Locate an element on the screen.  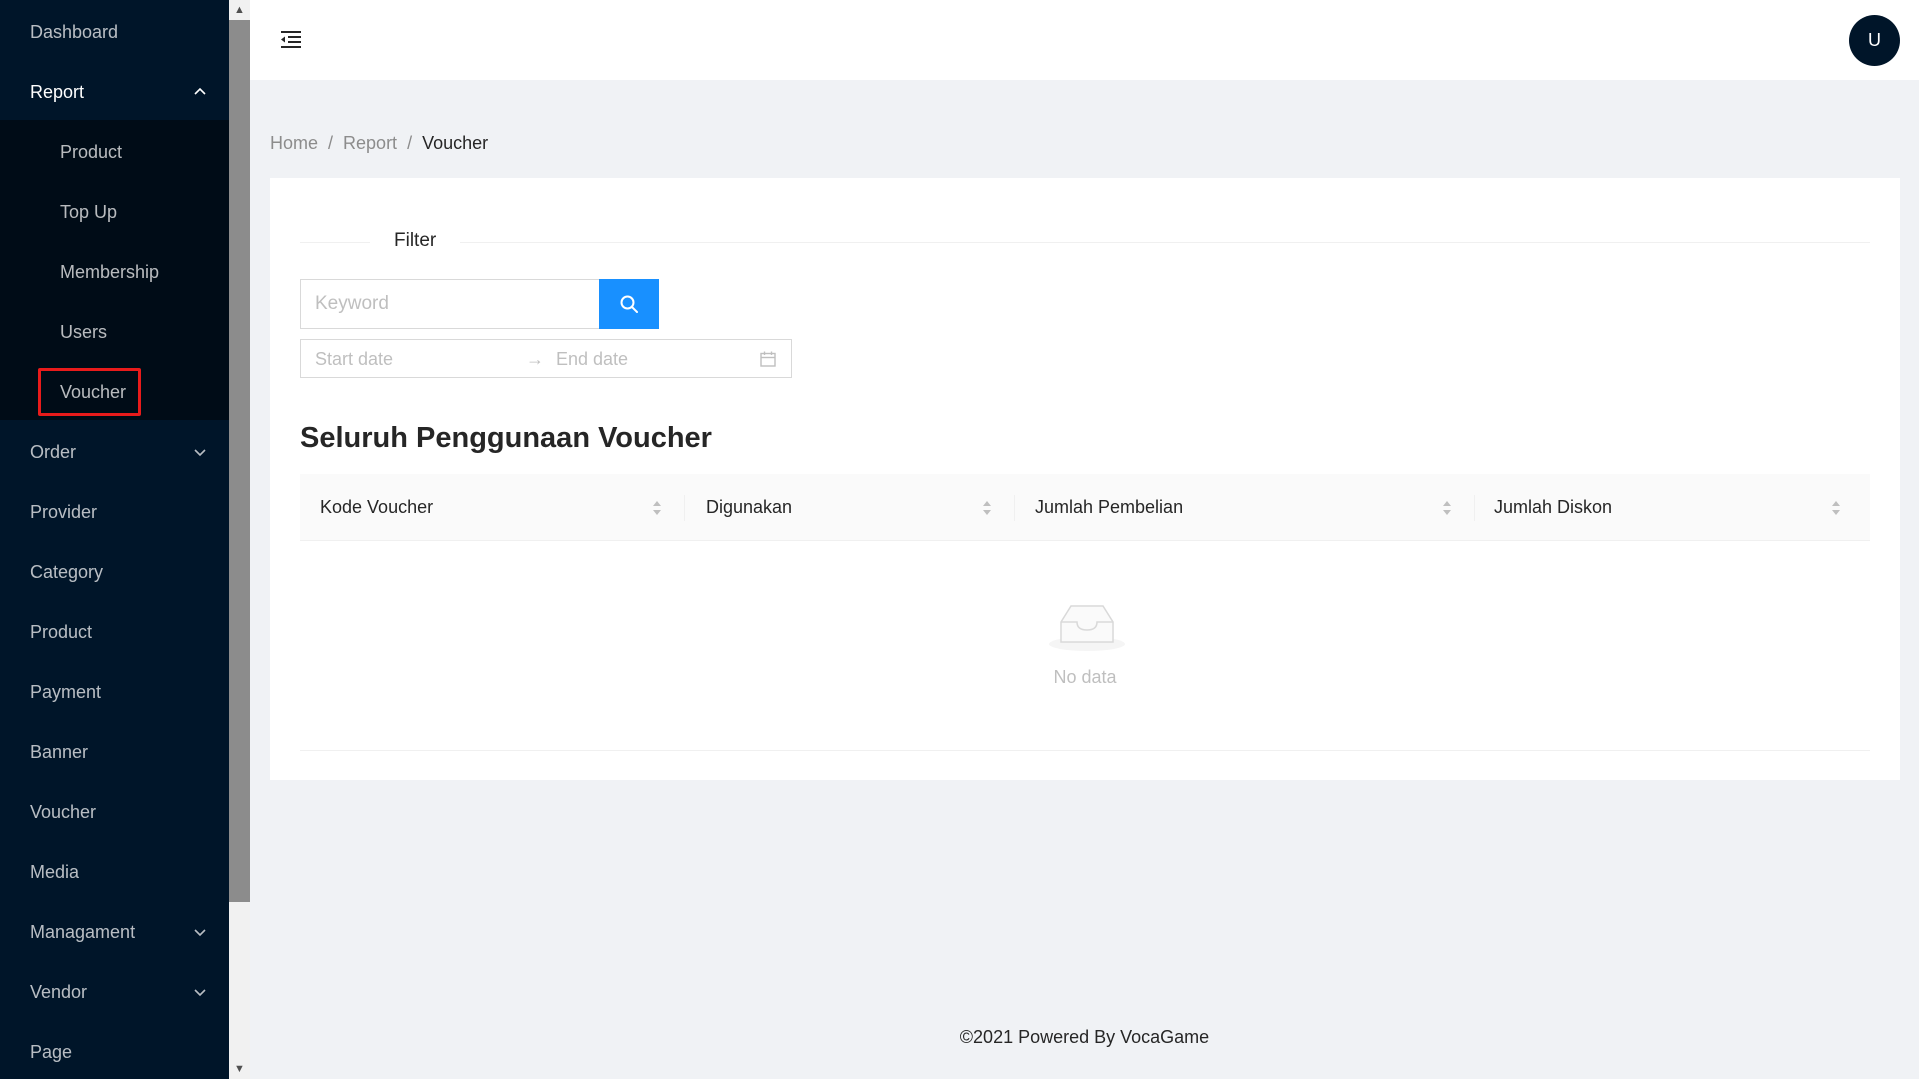
sidebar-item-report-membership: Membership is located at coordinates (114, 272).